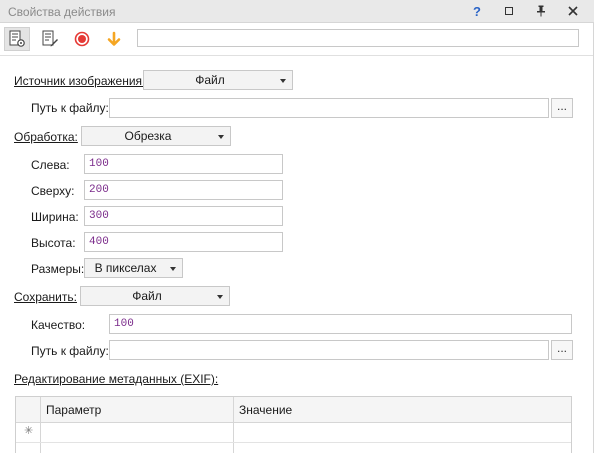 The height and width of the screenshot is (453, 594). Describe the element at coordinates (358, 38) in the screenshot. I see `toolbar-search-input` at that location.